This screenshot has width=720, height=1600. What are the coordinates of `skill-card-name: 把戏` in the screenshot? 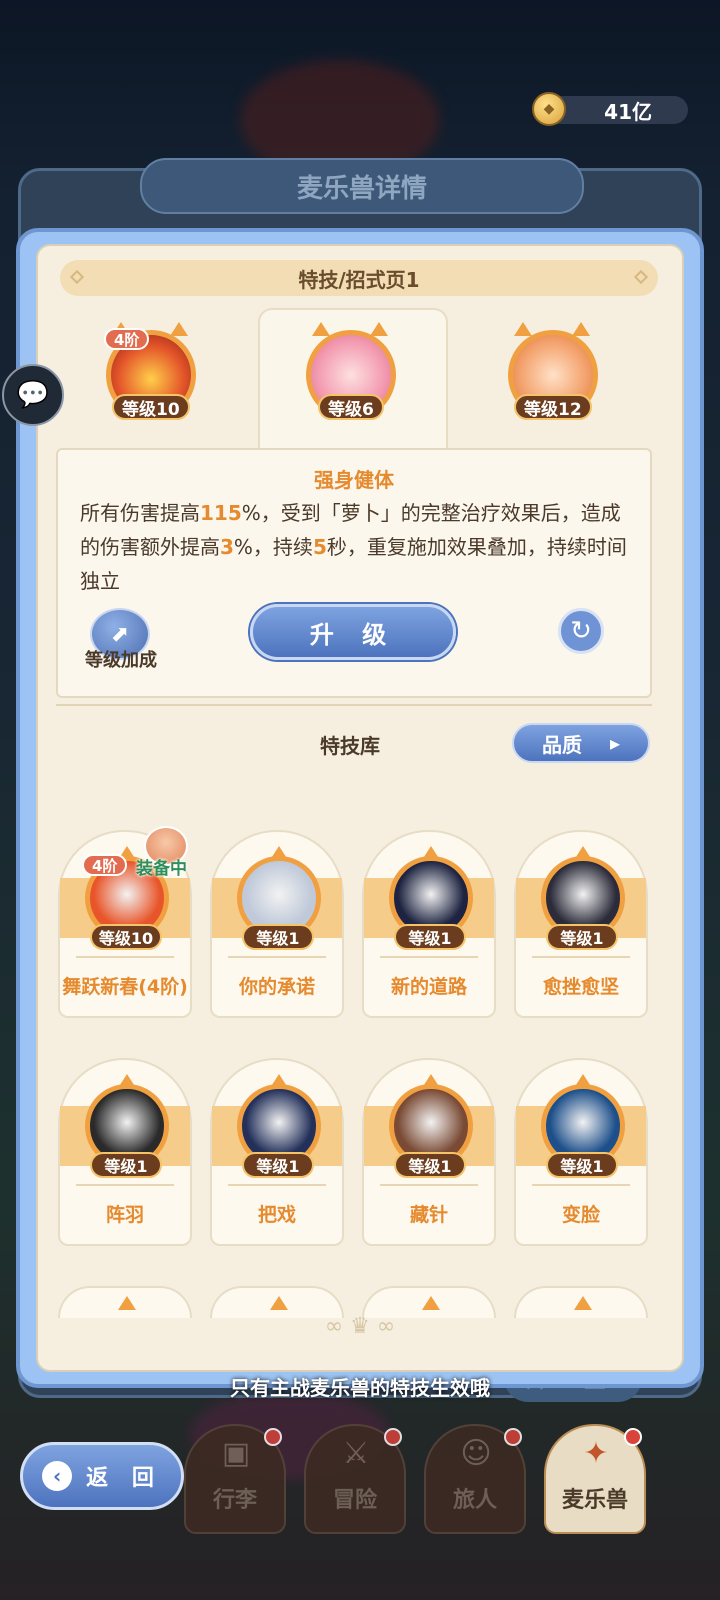 It's located at (276, 1215).